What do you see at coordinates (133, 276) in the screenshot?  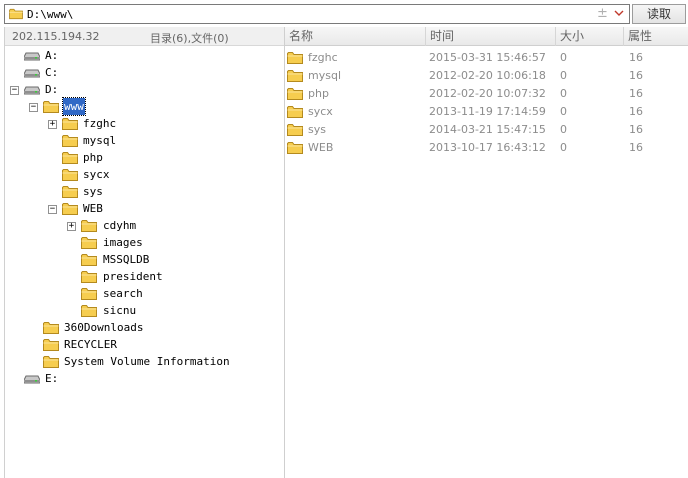 I see `tree-label: president` at bounding box center [133, 276].